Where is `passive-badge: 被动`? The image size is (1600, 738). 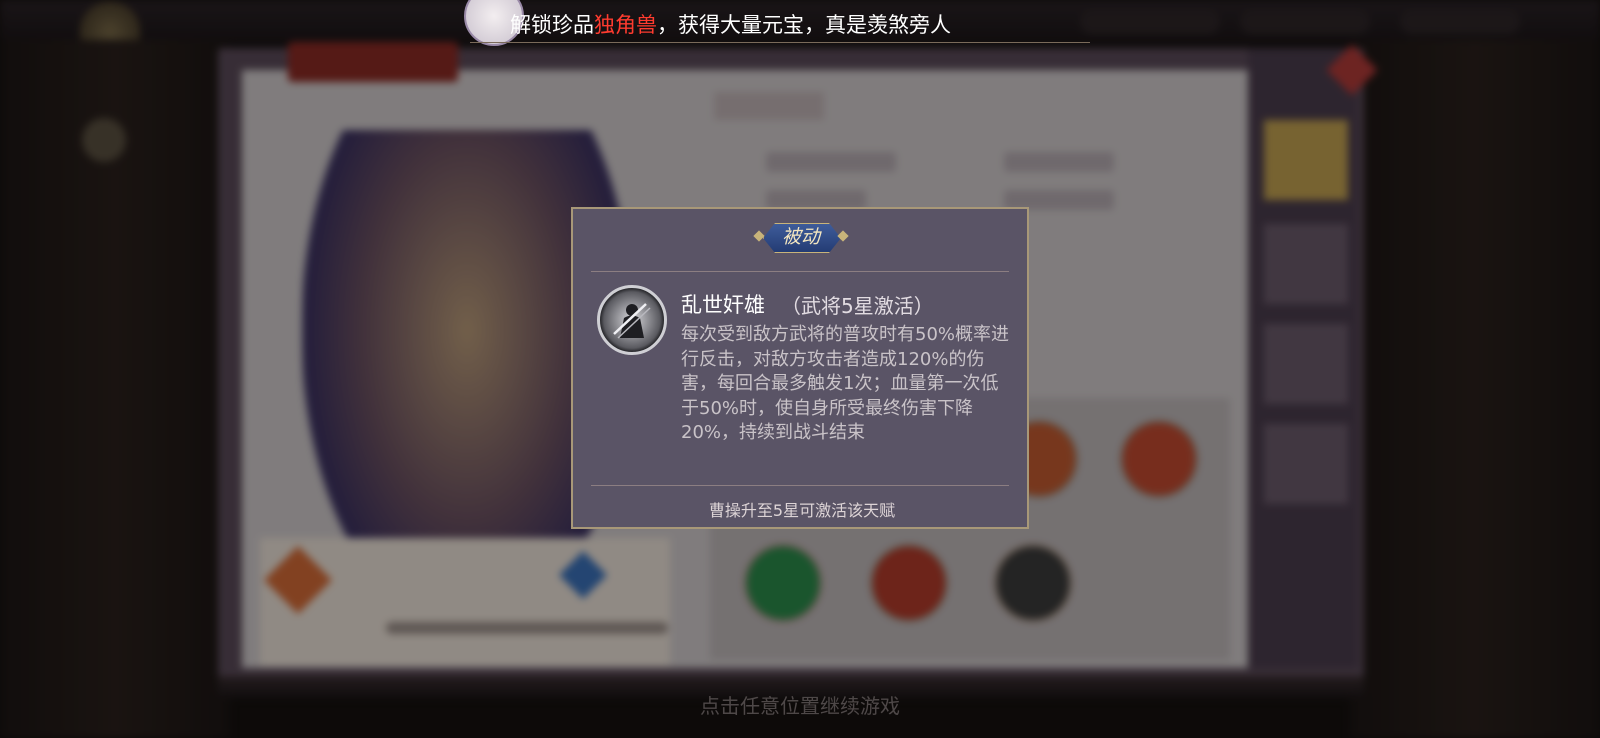 passive-badge: 被动 is located at coordinates (801, 237).